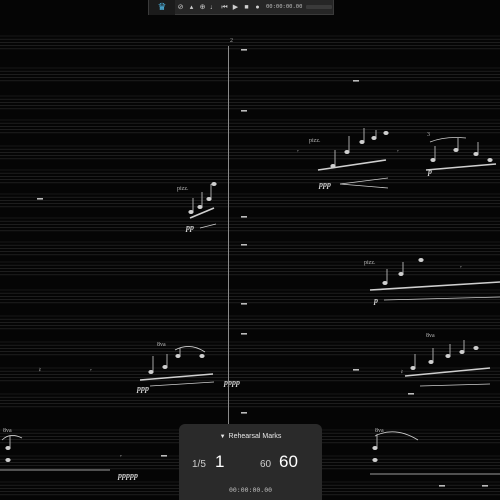  I want to click on rehearsal-mark-position: 1/5, so click(199, 464).